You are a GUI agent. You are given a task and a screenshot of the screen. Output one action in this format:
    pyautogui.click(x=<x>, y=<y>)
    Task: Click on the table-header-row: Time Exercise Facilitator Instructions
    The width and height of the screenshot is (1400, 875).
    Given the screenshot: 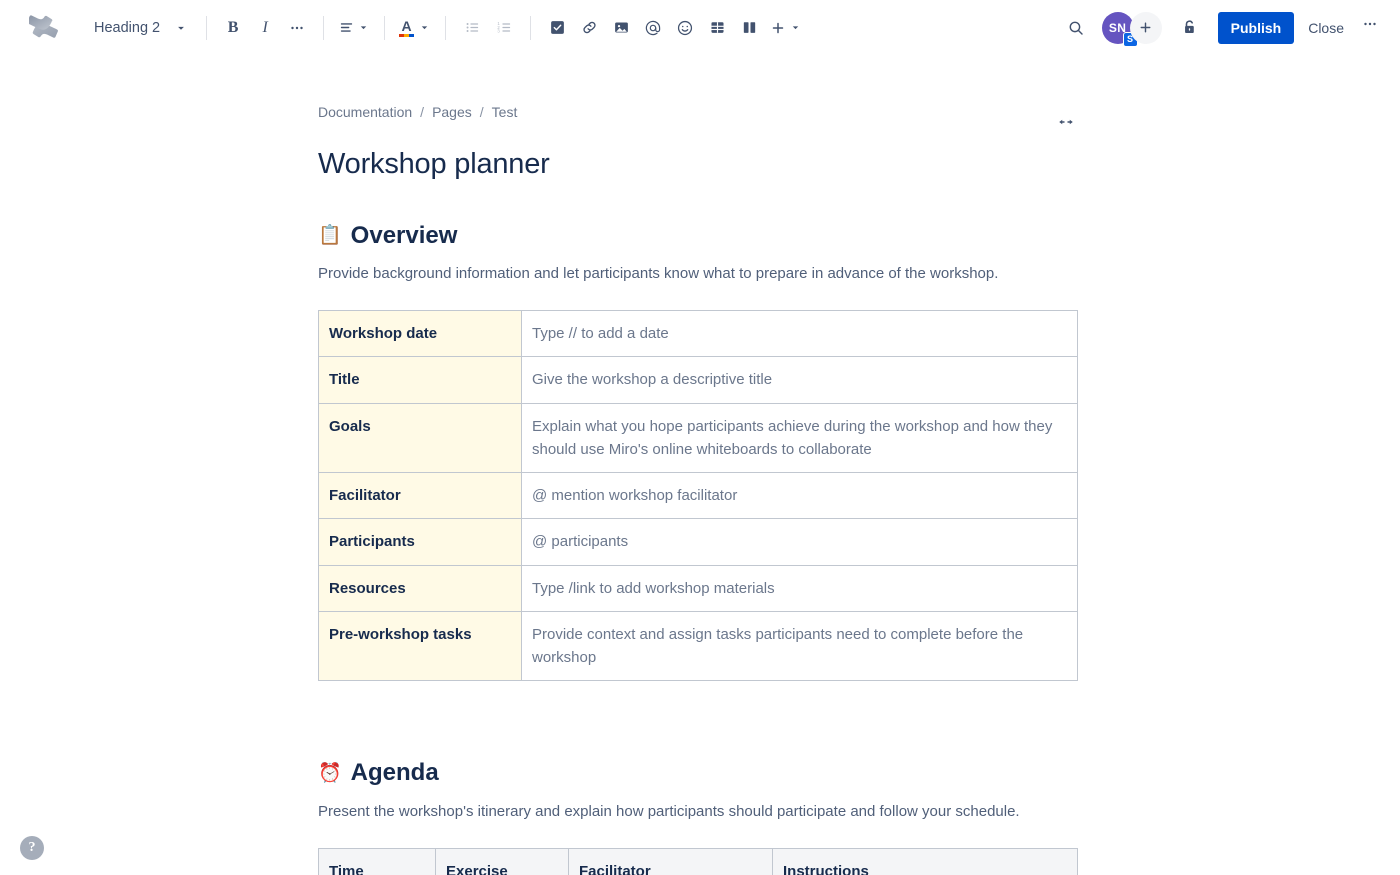 What is the action you would take?
    pyautogui.click(x=698, y=861)
    